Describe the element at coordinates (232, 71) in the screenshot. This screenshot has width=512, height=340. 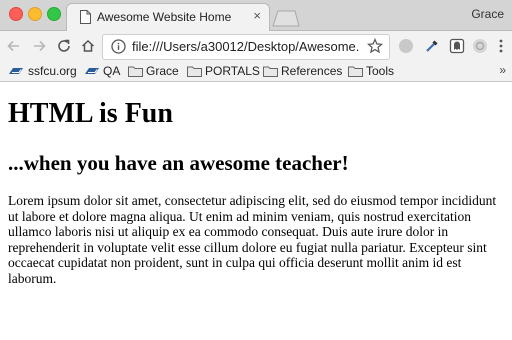
I see `bookmark-label: PORTALS` at that location.